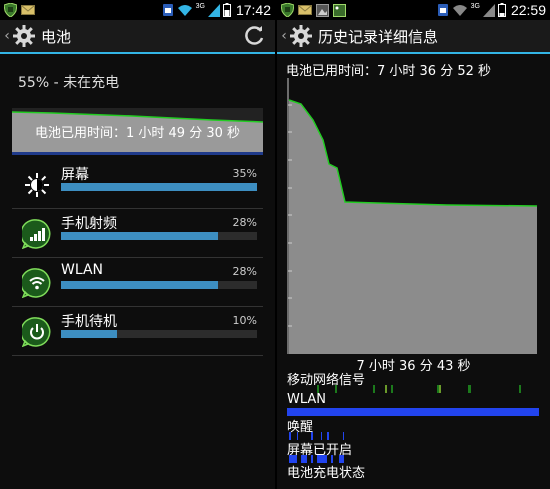  I want to click on usage-item-wlan: WLAN 28%, so click(137, 282).